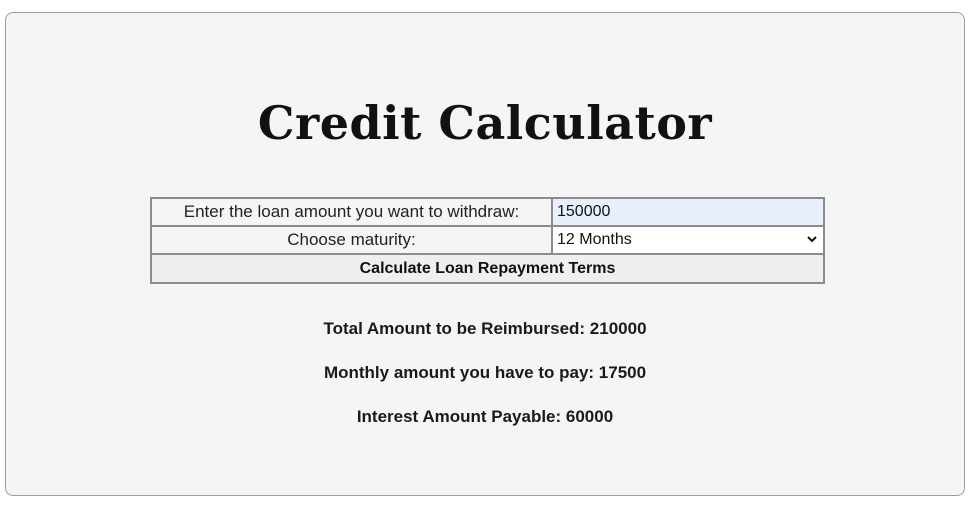 This screenshot has width=977, height=506. Describe the element at coordinates (485, 328) in the screenshot. I see `total-reimbursed-text: Total Amount to be Reimbursed: 210000` at that location.